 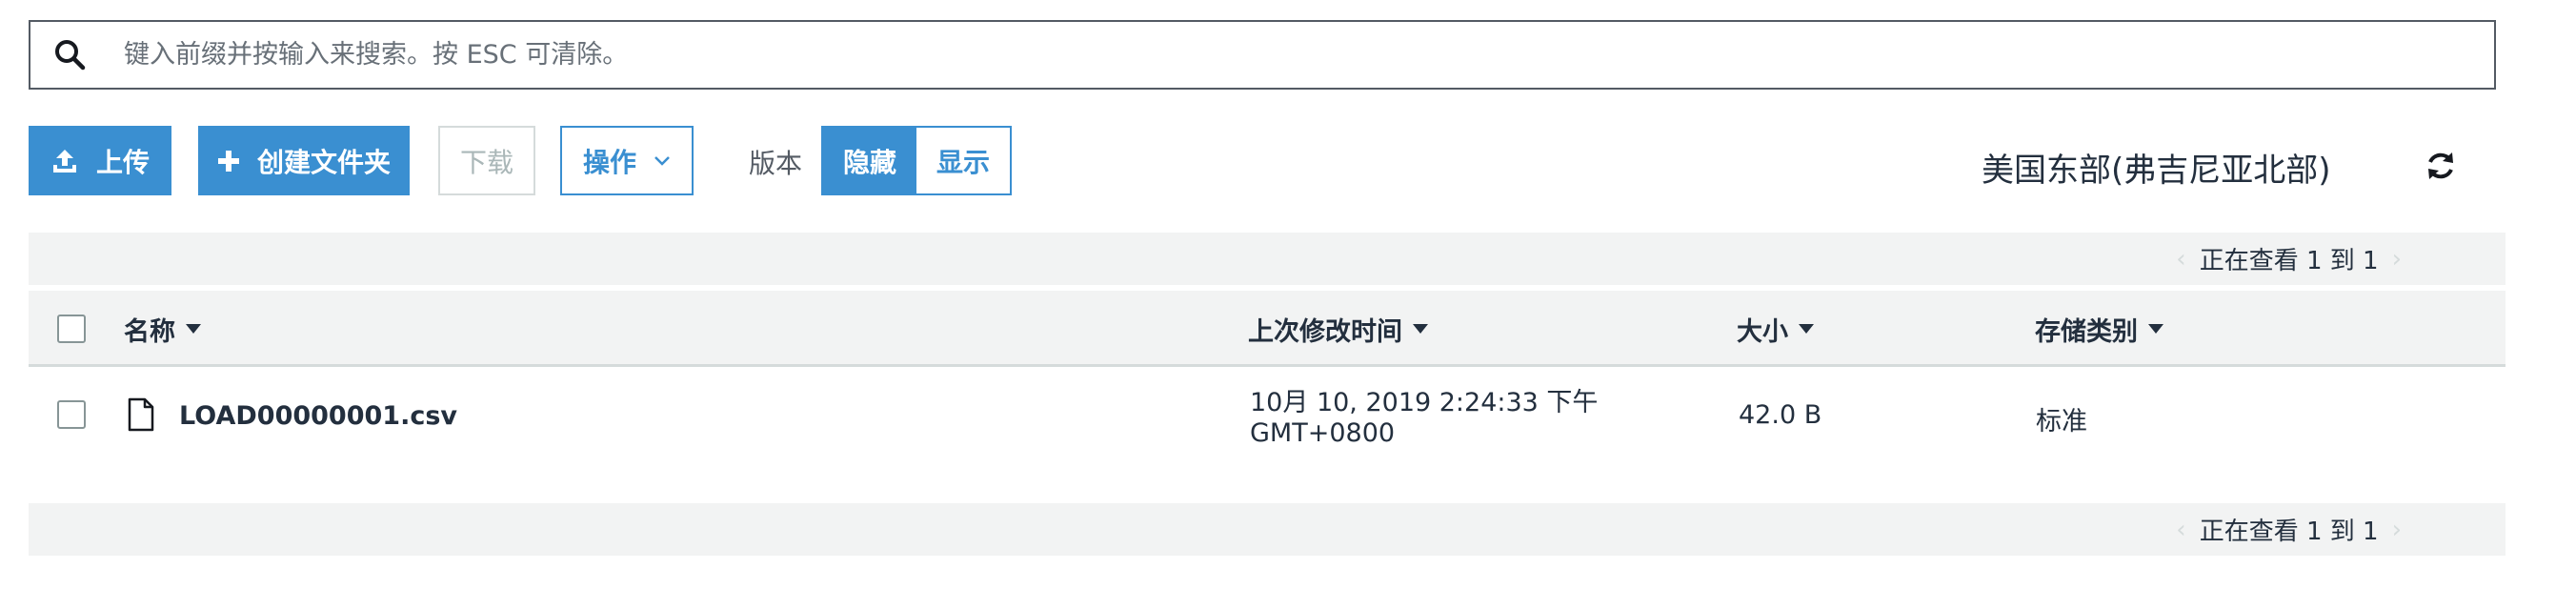 I want to click on column-header-storage-class-label: 存储类别, so click(x=2087, y=331).